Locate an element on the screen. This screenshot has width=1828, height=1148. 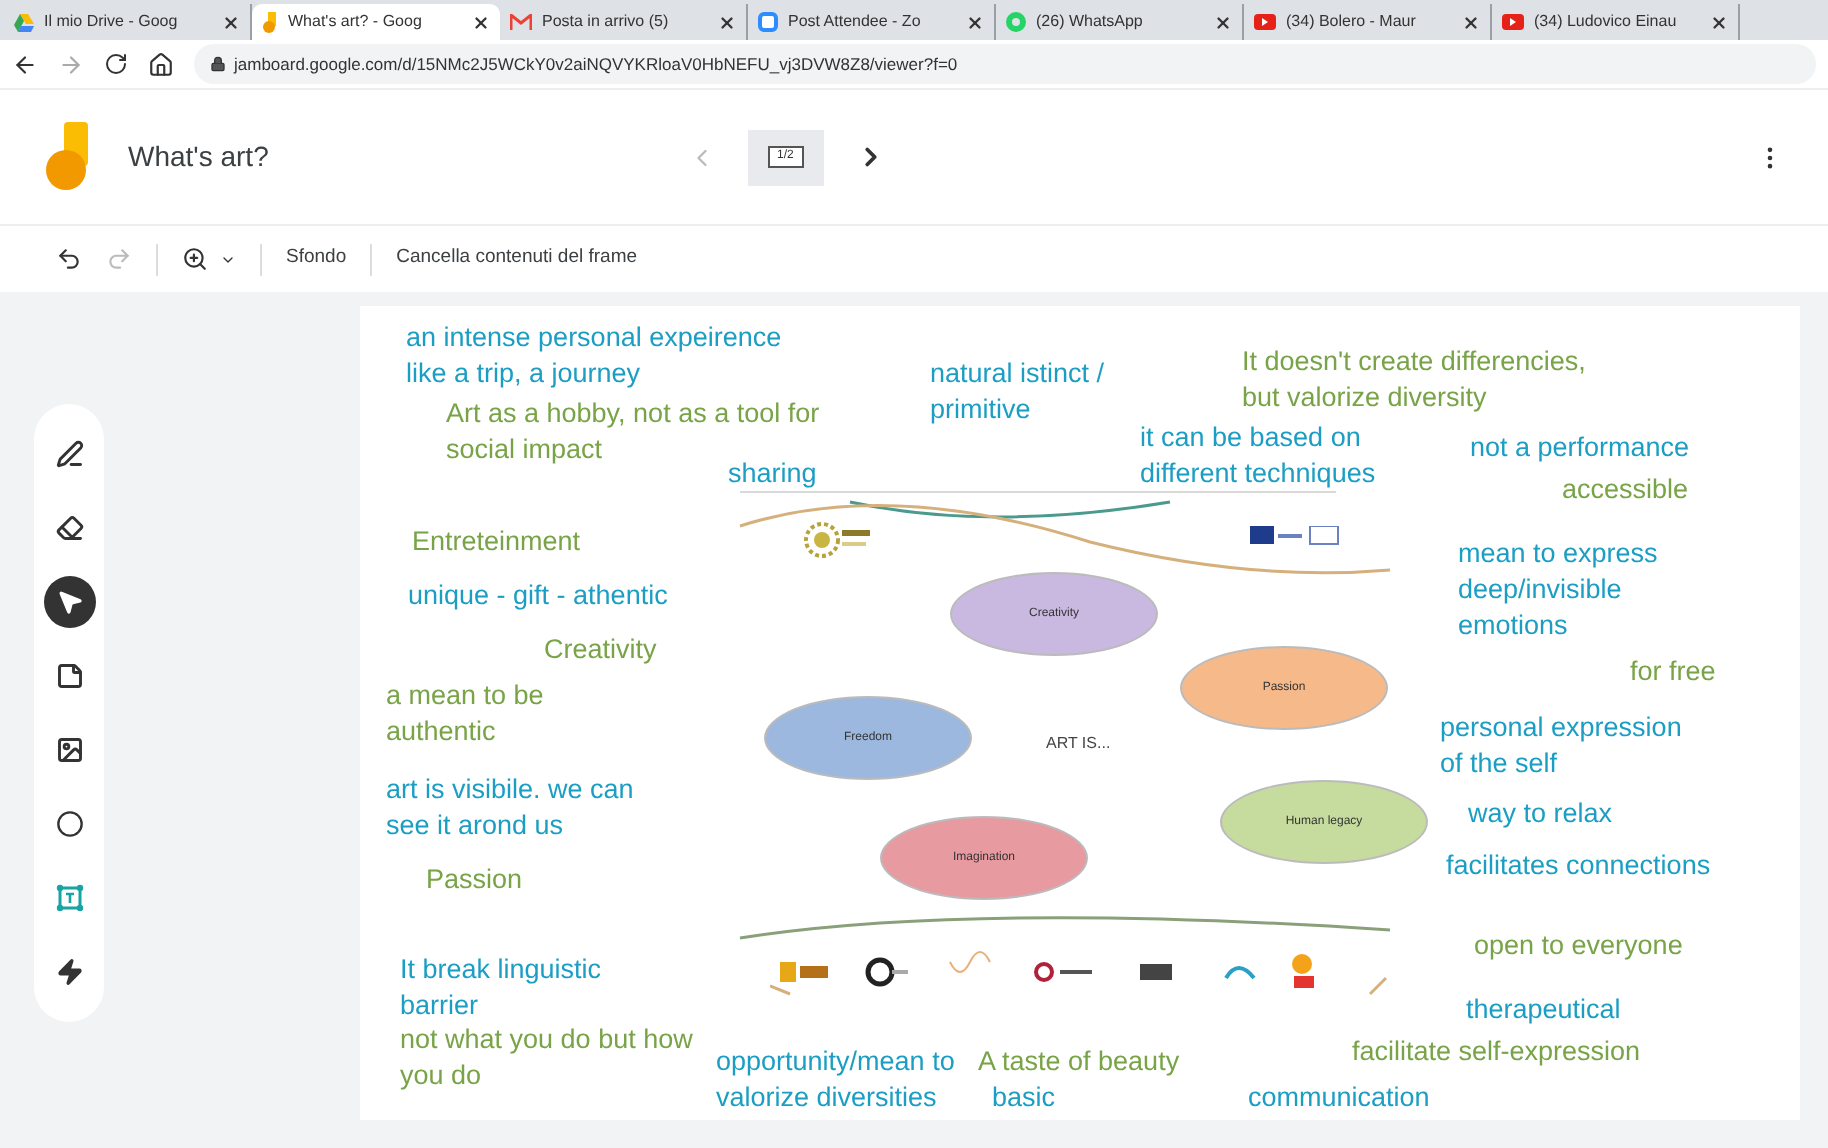
reload-icon is located at coordinates (116, 64).